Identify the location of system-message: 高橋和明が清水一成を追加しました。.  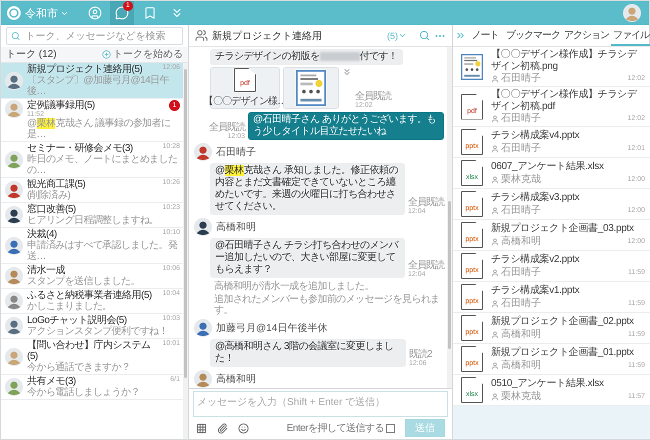
(294, 286).